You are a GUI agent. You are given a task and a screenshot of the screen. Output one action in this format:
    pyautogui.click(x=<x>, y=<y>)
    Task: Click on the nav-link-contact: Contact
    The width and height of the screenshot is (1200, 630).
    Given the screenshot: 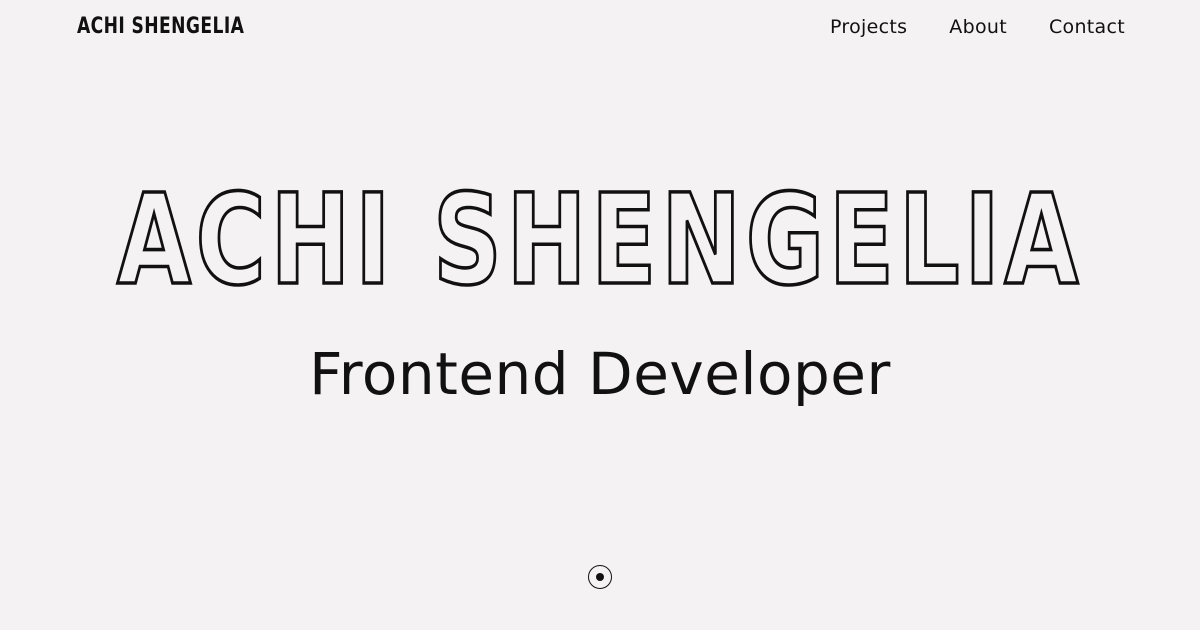 What is the action you would take?
    pyautogui.click(x=1087, y=27)
    